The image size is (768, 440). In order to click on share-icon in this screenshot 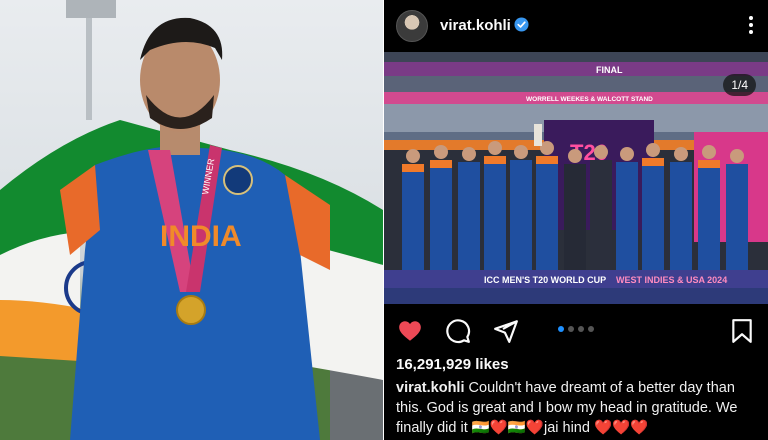, I will do `click(506, 331)`.